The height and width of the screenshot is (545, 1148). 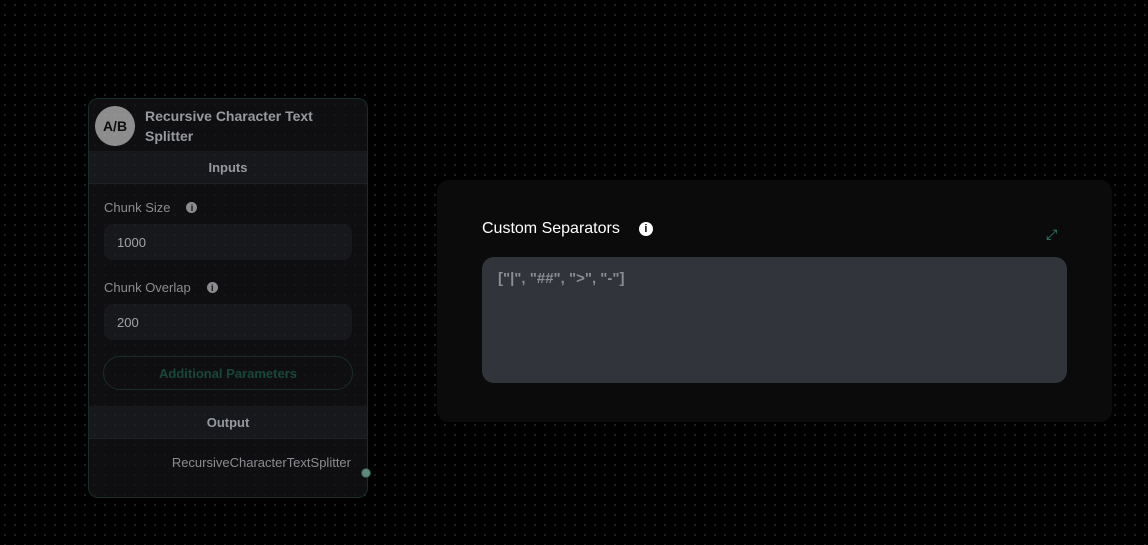 I want to click on chunk-overlap-label-text: Chunk Overlap, so click(x=147, y=287).